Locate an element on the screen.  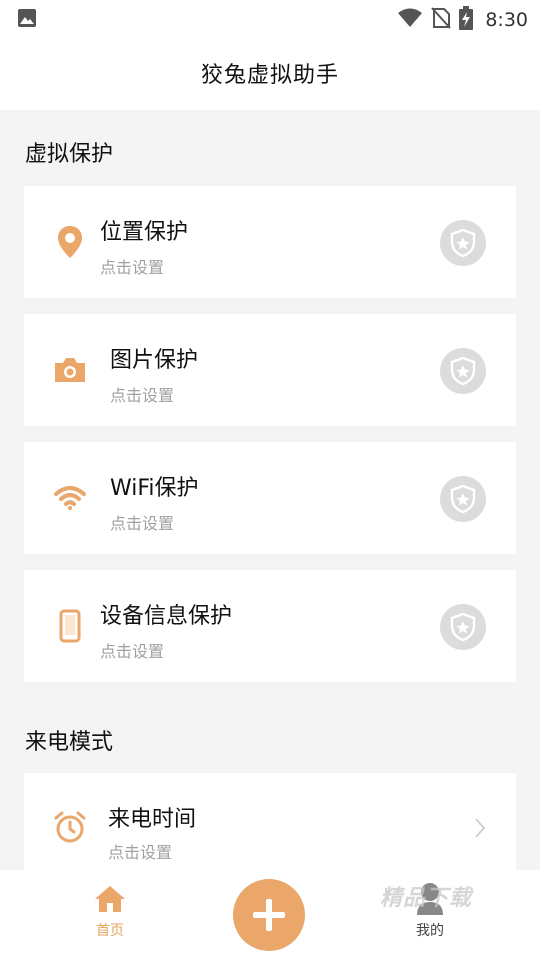
card-title: 来电时间 is located at coordinates (152, 819).